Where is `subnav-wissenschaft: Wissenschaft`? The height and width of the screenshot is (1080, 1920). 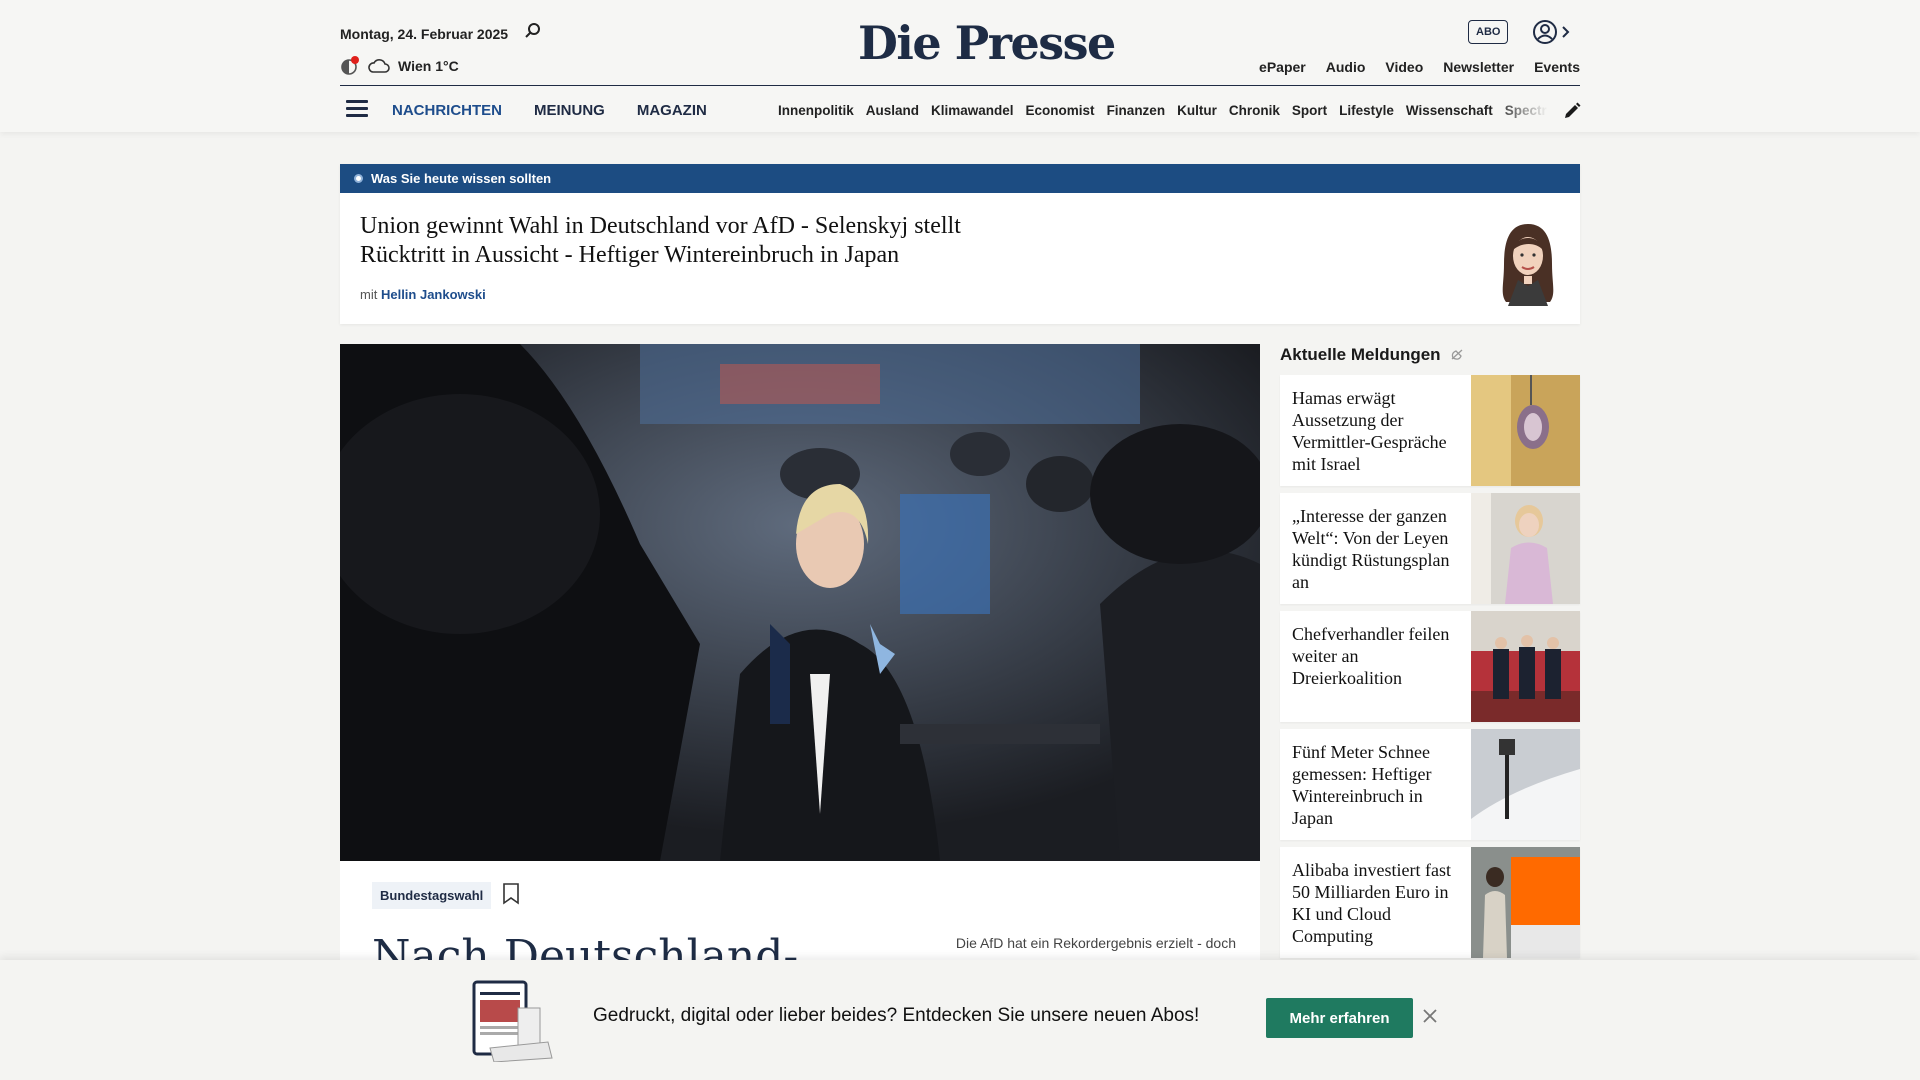
subnav-wissenschaft: Wissenschaft is located at coordinates (1449, 110).